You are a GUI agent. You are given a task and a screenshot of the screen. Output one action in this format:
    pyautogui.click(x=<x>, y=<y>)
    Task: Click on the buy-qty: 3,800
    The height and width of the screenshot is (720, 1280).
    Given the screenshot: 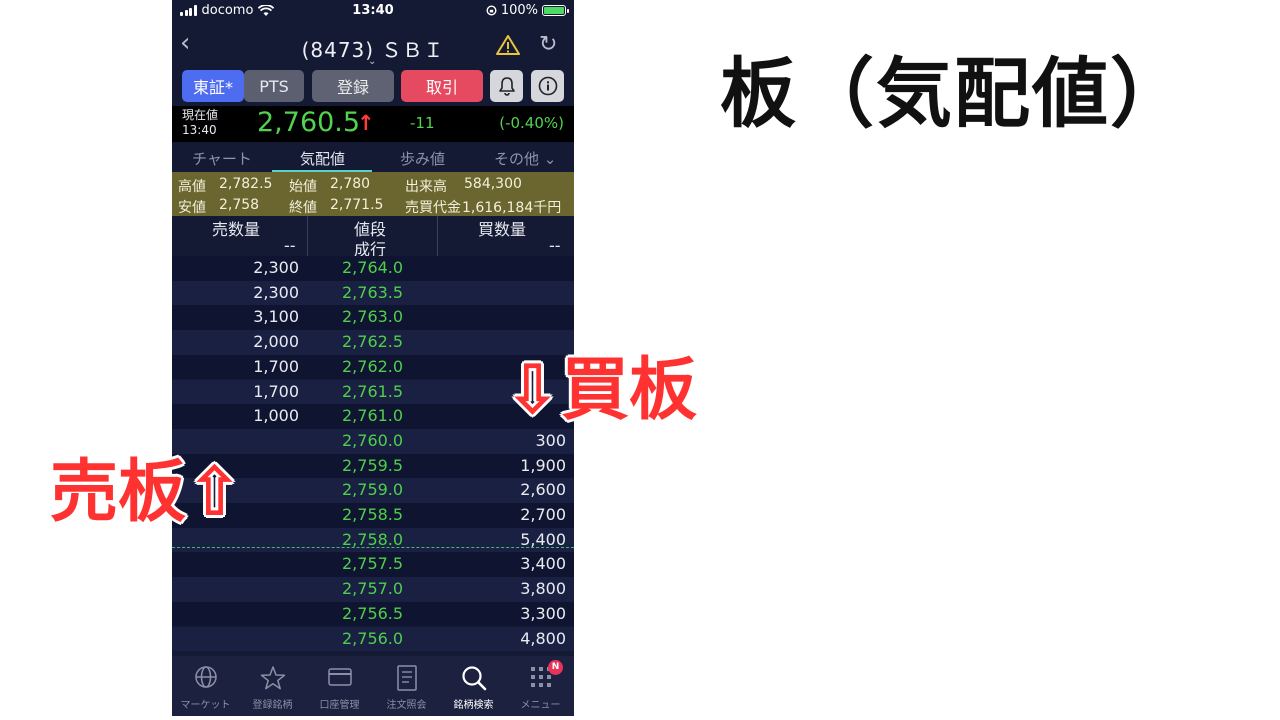 What is the action you would take?
    pyautogui.click(x=543, y=589)
    